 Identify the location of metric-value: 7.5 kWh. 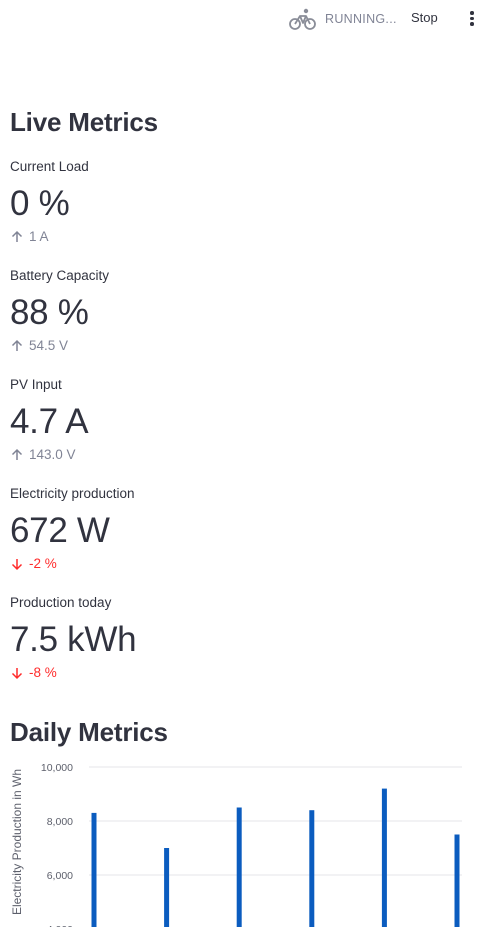
(73, 639).